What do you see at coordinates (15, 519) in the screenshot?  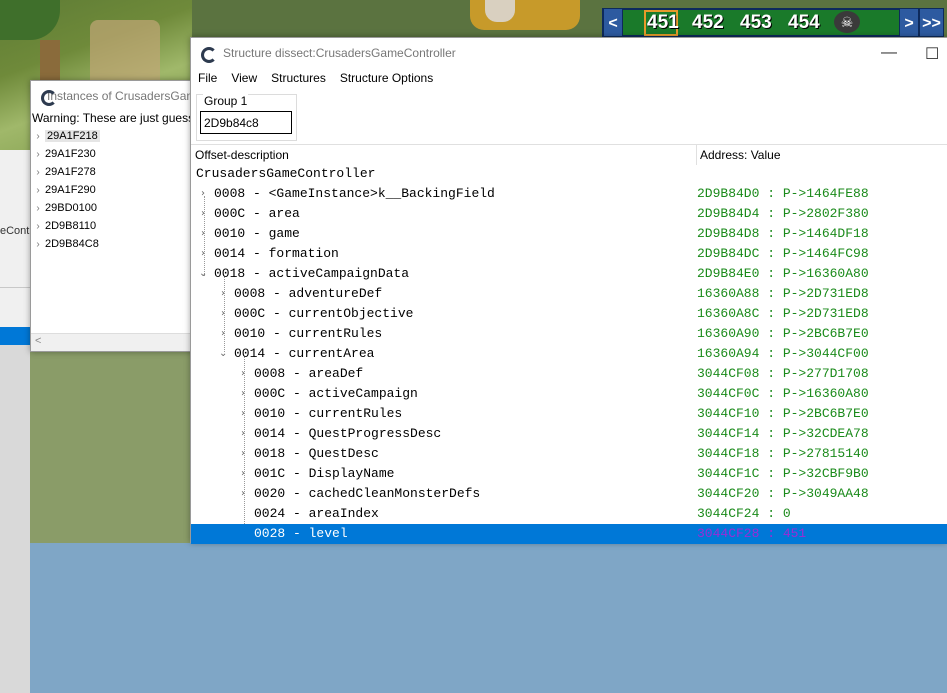 I see `background-panel` at bounding box center [15, 519].